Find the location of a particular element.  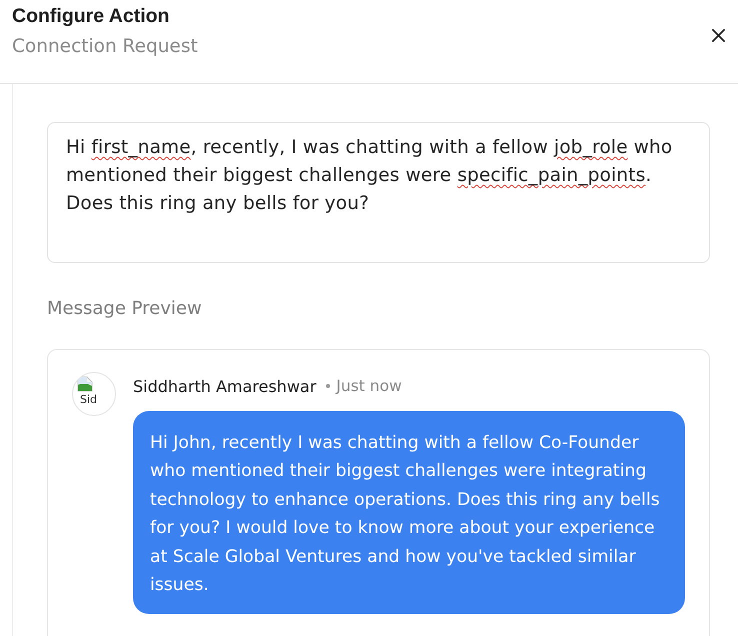

section-label: Message Preview is located at coordinates (124, 309).